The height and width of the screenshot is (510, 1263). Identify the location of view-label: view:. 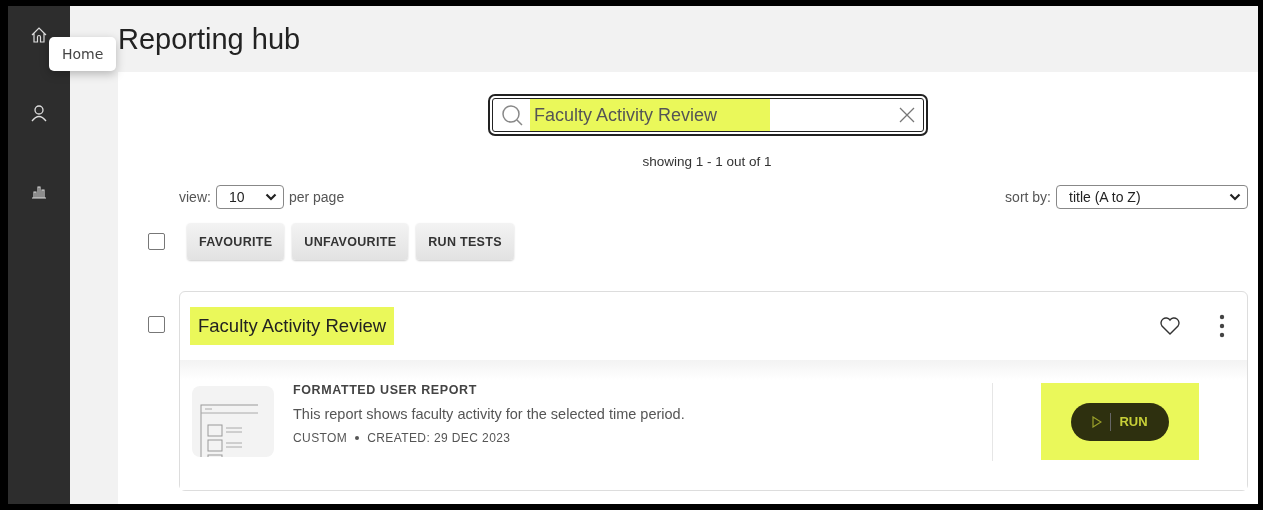
(195, 197).